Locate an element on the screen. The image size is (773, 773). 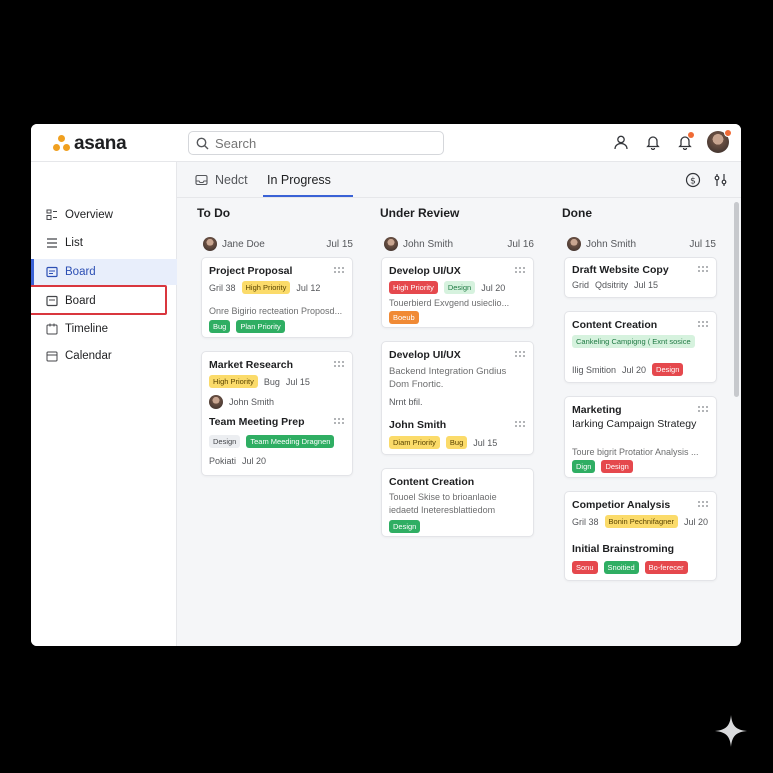
card-meta-text: Bug is located at coordinates (271, 381).